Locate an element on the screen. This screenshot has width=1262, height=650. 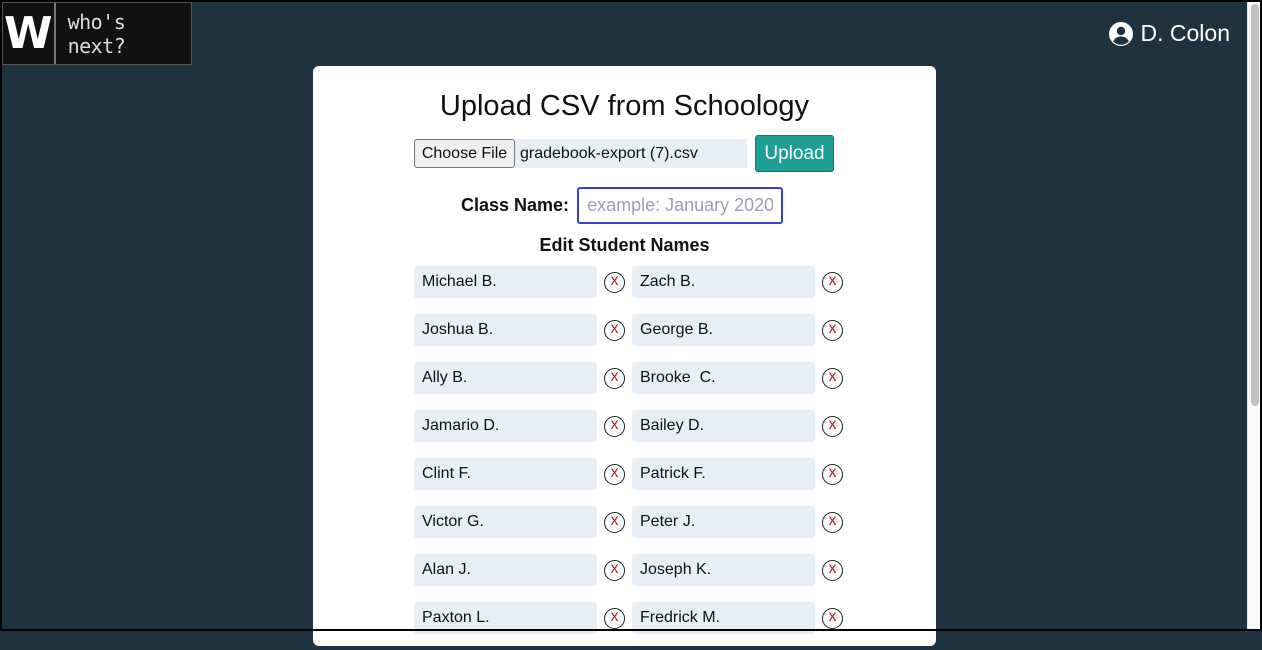
logo-tagline: who's next? is located at coordinates (96, 33).